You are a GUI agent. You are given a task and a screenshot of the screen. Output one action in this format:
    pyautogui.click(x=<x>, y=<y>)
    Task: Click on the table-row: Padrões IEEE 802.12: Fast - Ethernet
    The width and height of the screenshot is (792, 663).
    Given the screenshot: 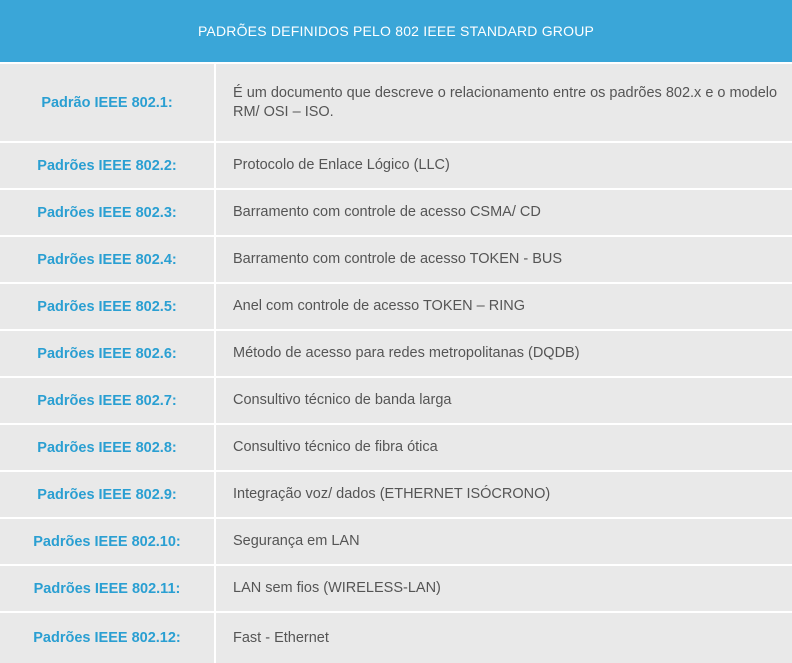 What is the action you would take?
    pyautogui.click(x=396, y=638)
    